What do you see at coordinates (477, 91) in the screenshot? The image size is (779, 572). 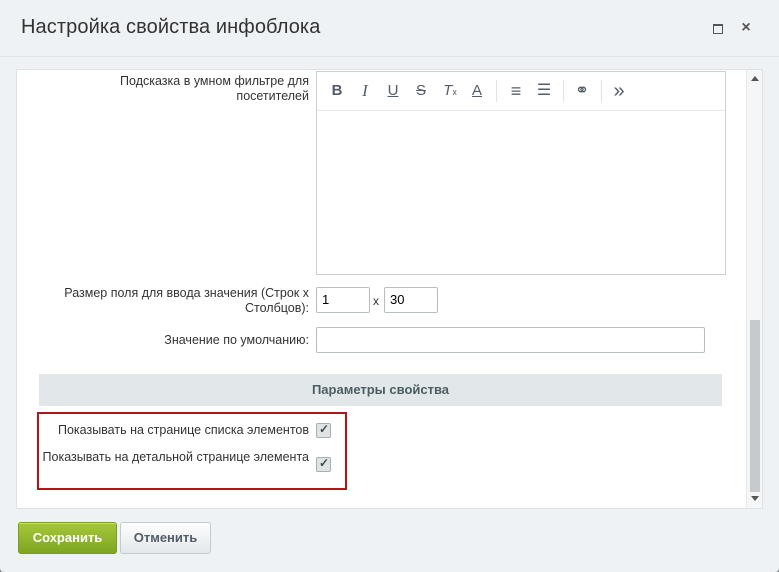 I see `font-color-icon: A` at bounding box center [477, 91].